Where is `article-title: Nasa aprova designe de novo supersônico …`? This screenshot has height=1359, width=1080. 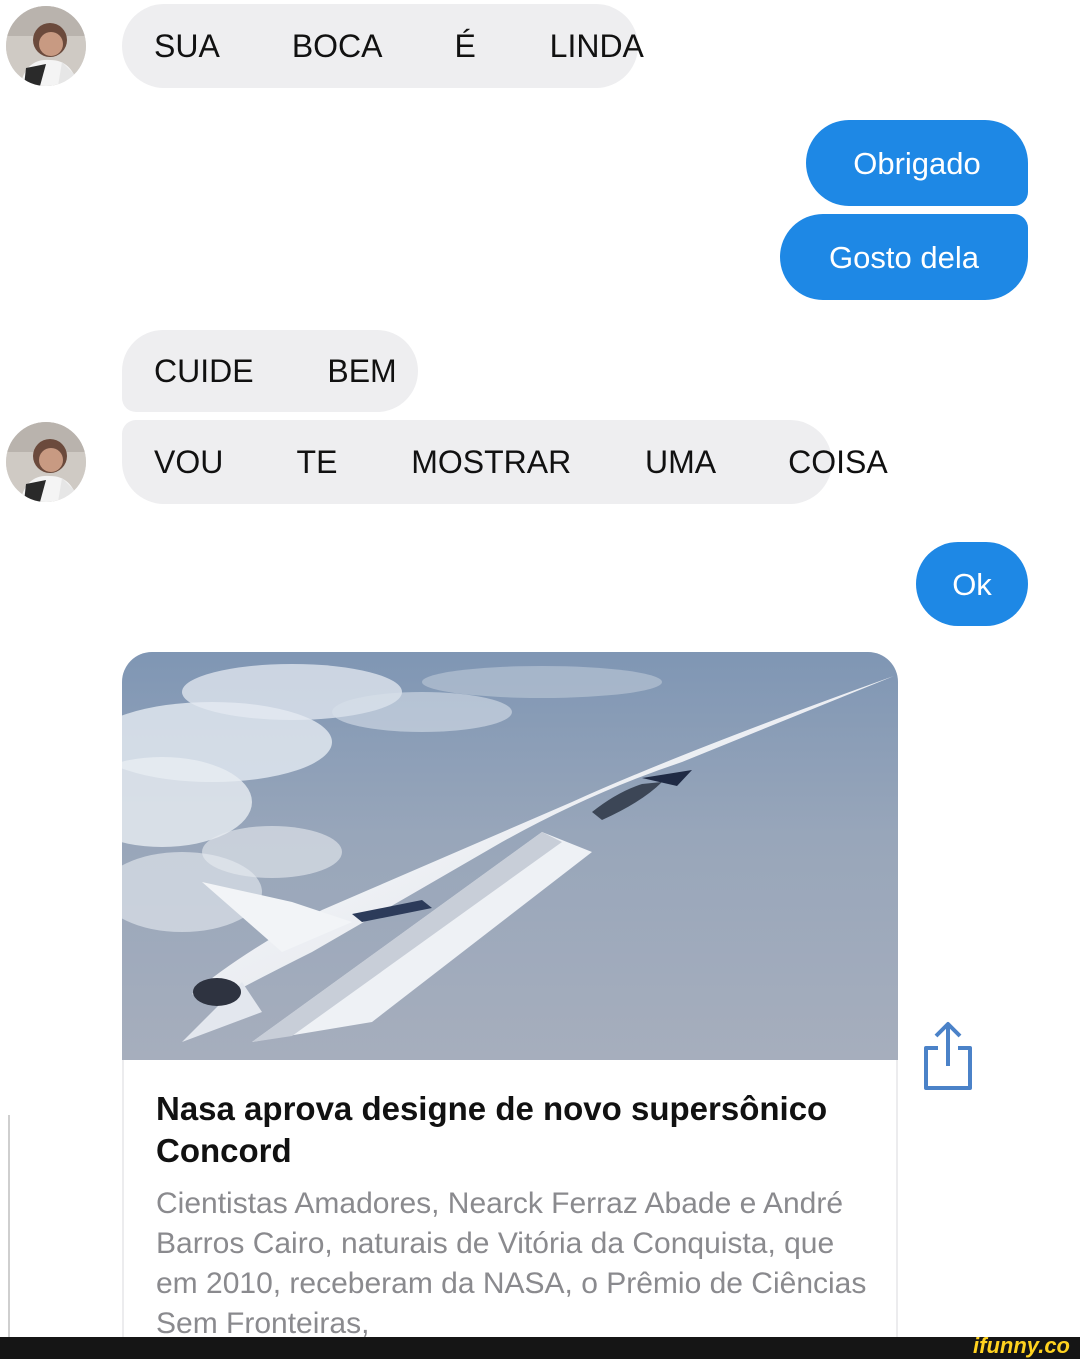 article-title: Nasa aprova designe de novo supersônico … is located at coordinates (506, 1130).